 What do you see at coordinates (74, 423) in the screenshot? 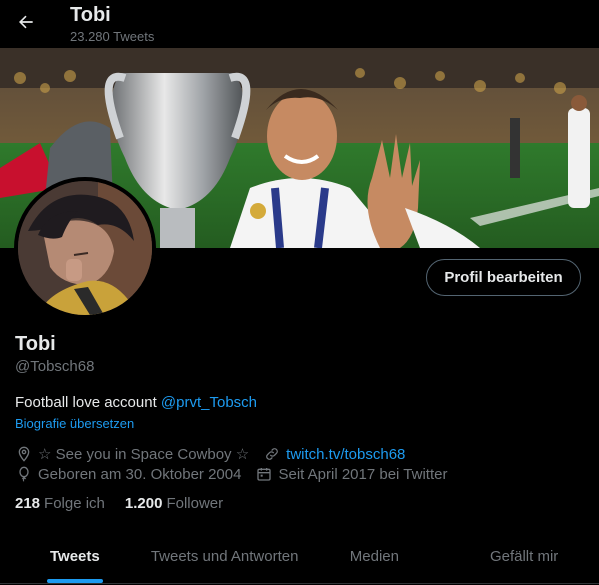
I see `translate-bio-link: Biografie übersetzen` at bounding box center [74, 423].